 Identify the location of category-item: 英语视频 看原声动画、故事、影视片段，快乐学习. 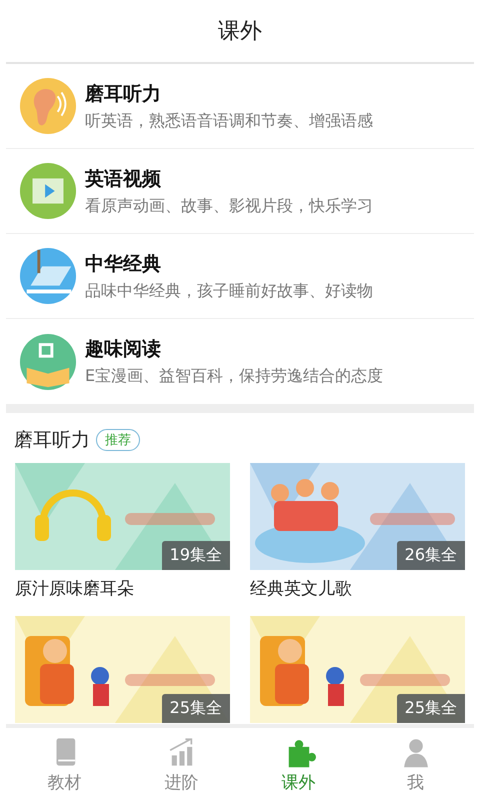
(240, 191).